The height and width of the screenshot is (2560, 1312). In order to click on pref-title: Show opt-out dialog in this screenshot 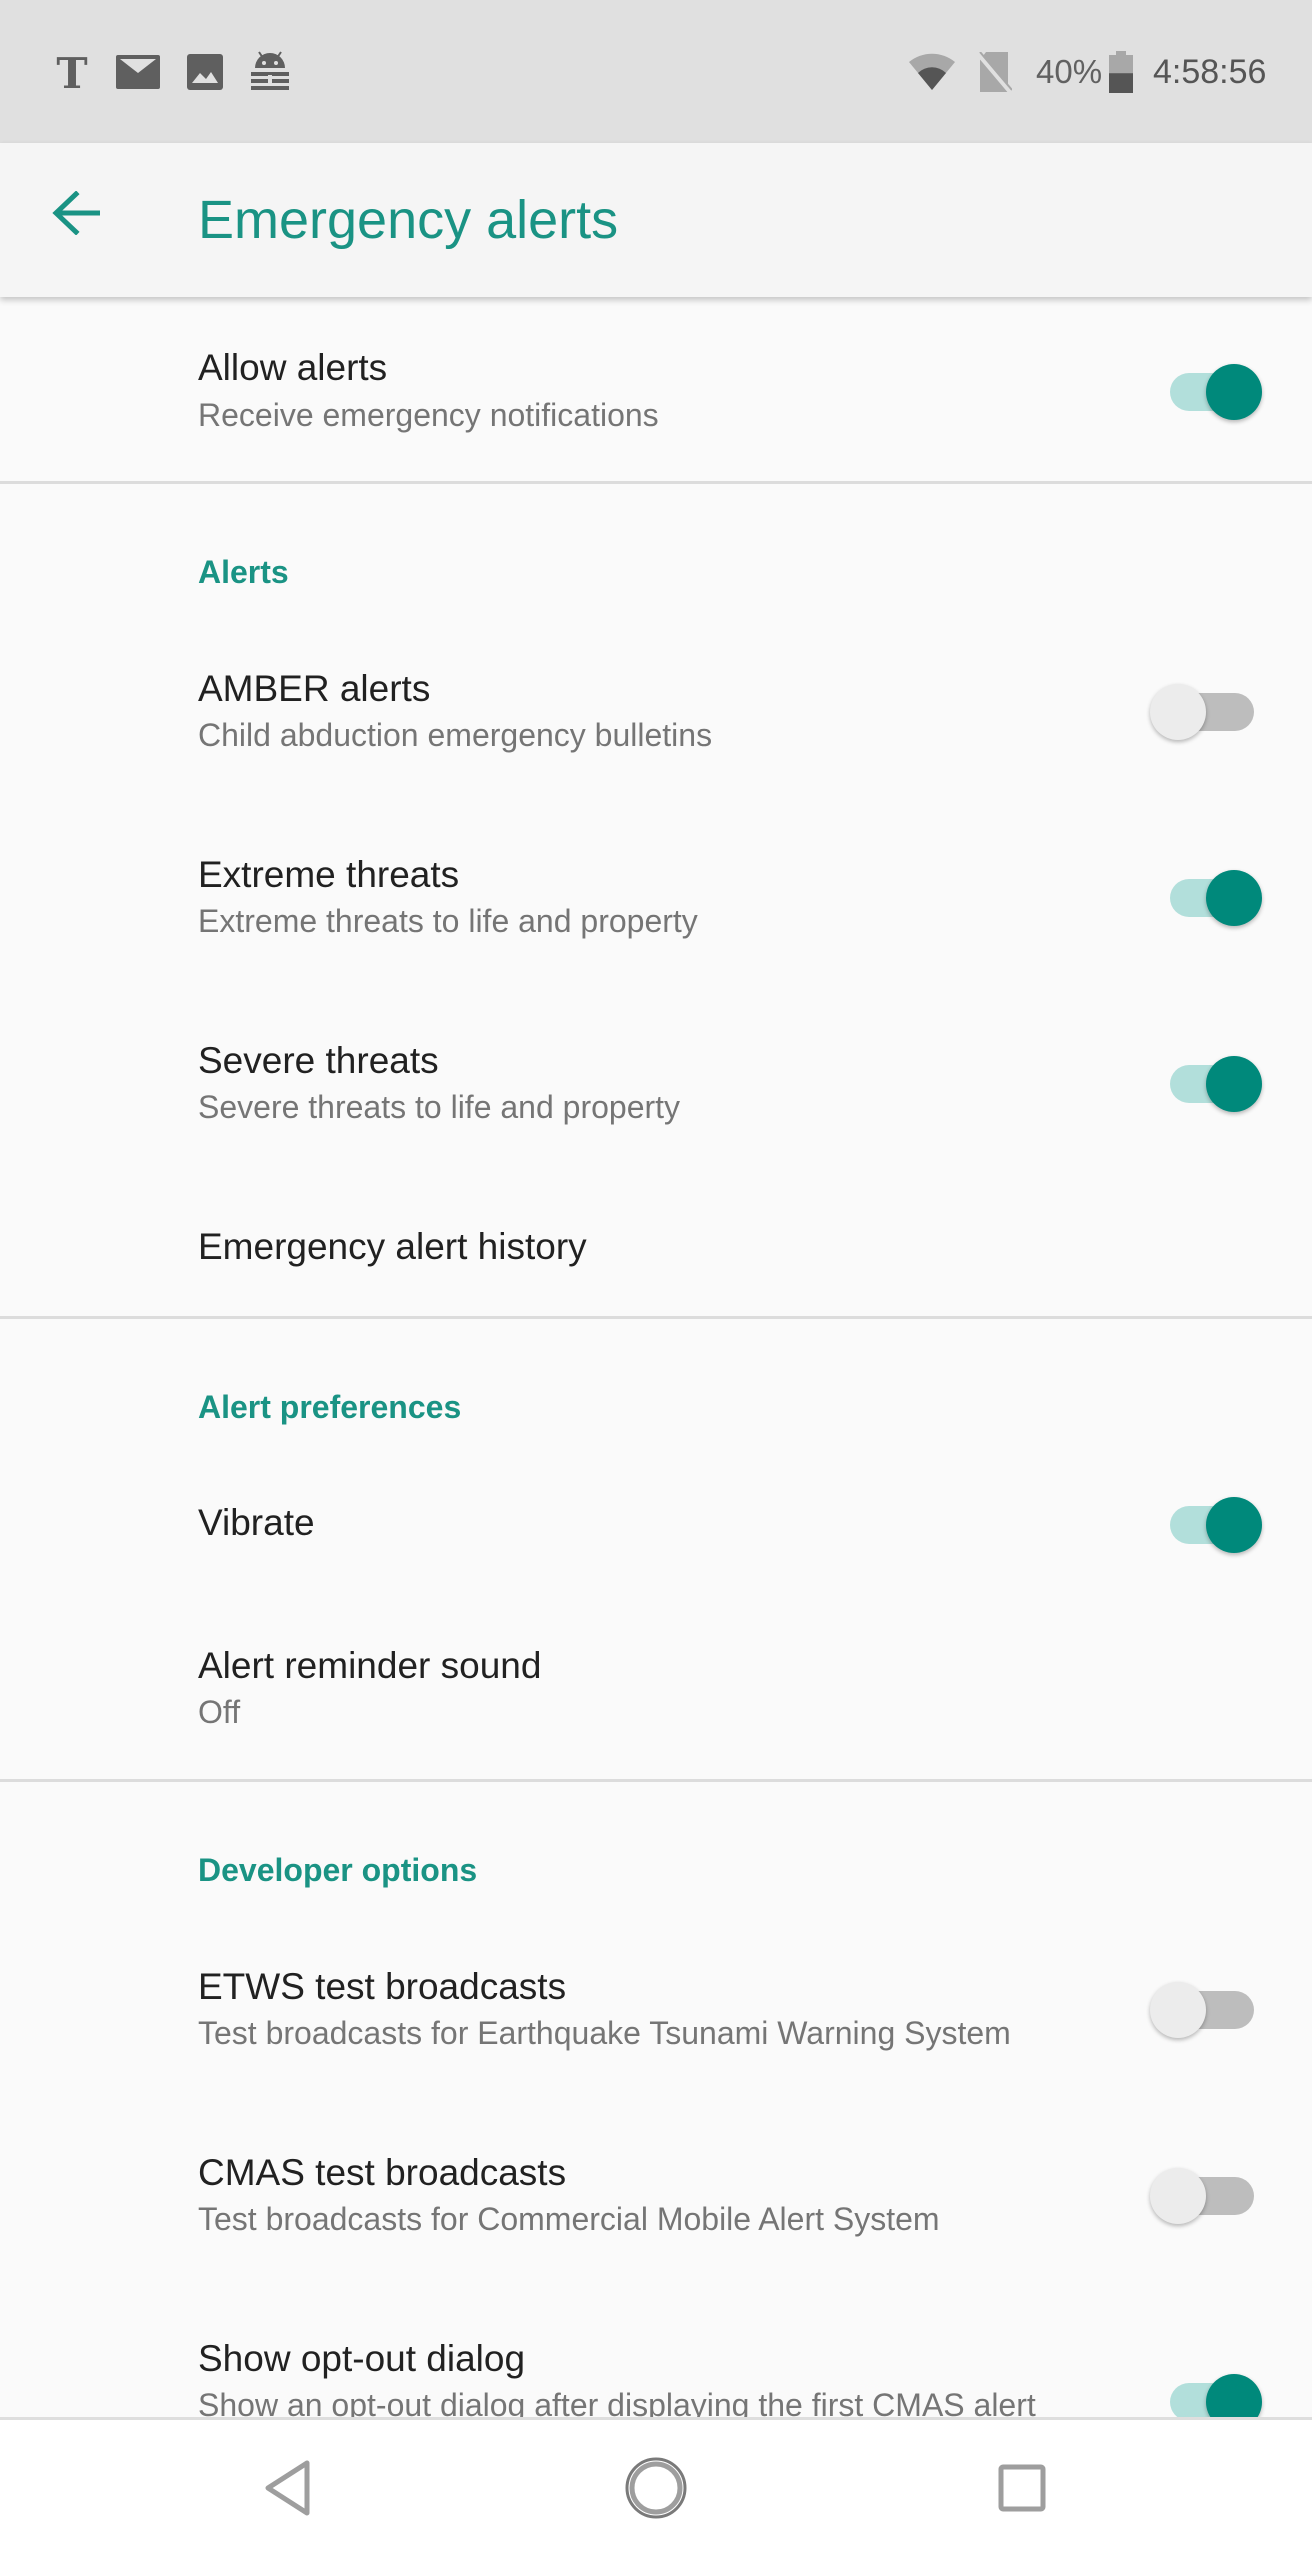, I will do `click(362, 2358)`.